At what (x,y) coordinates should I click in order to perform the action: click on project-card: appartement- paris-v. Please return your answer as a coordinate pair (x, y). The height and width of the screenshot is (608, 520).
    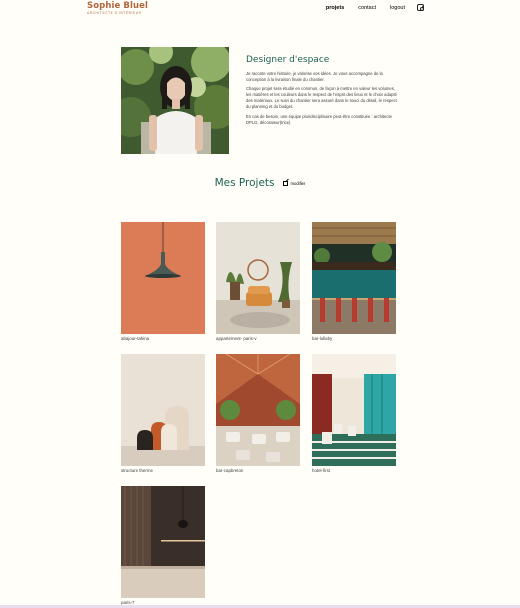
    Looking at the image, I should click on (258, 281).